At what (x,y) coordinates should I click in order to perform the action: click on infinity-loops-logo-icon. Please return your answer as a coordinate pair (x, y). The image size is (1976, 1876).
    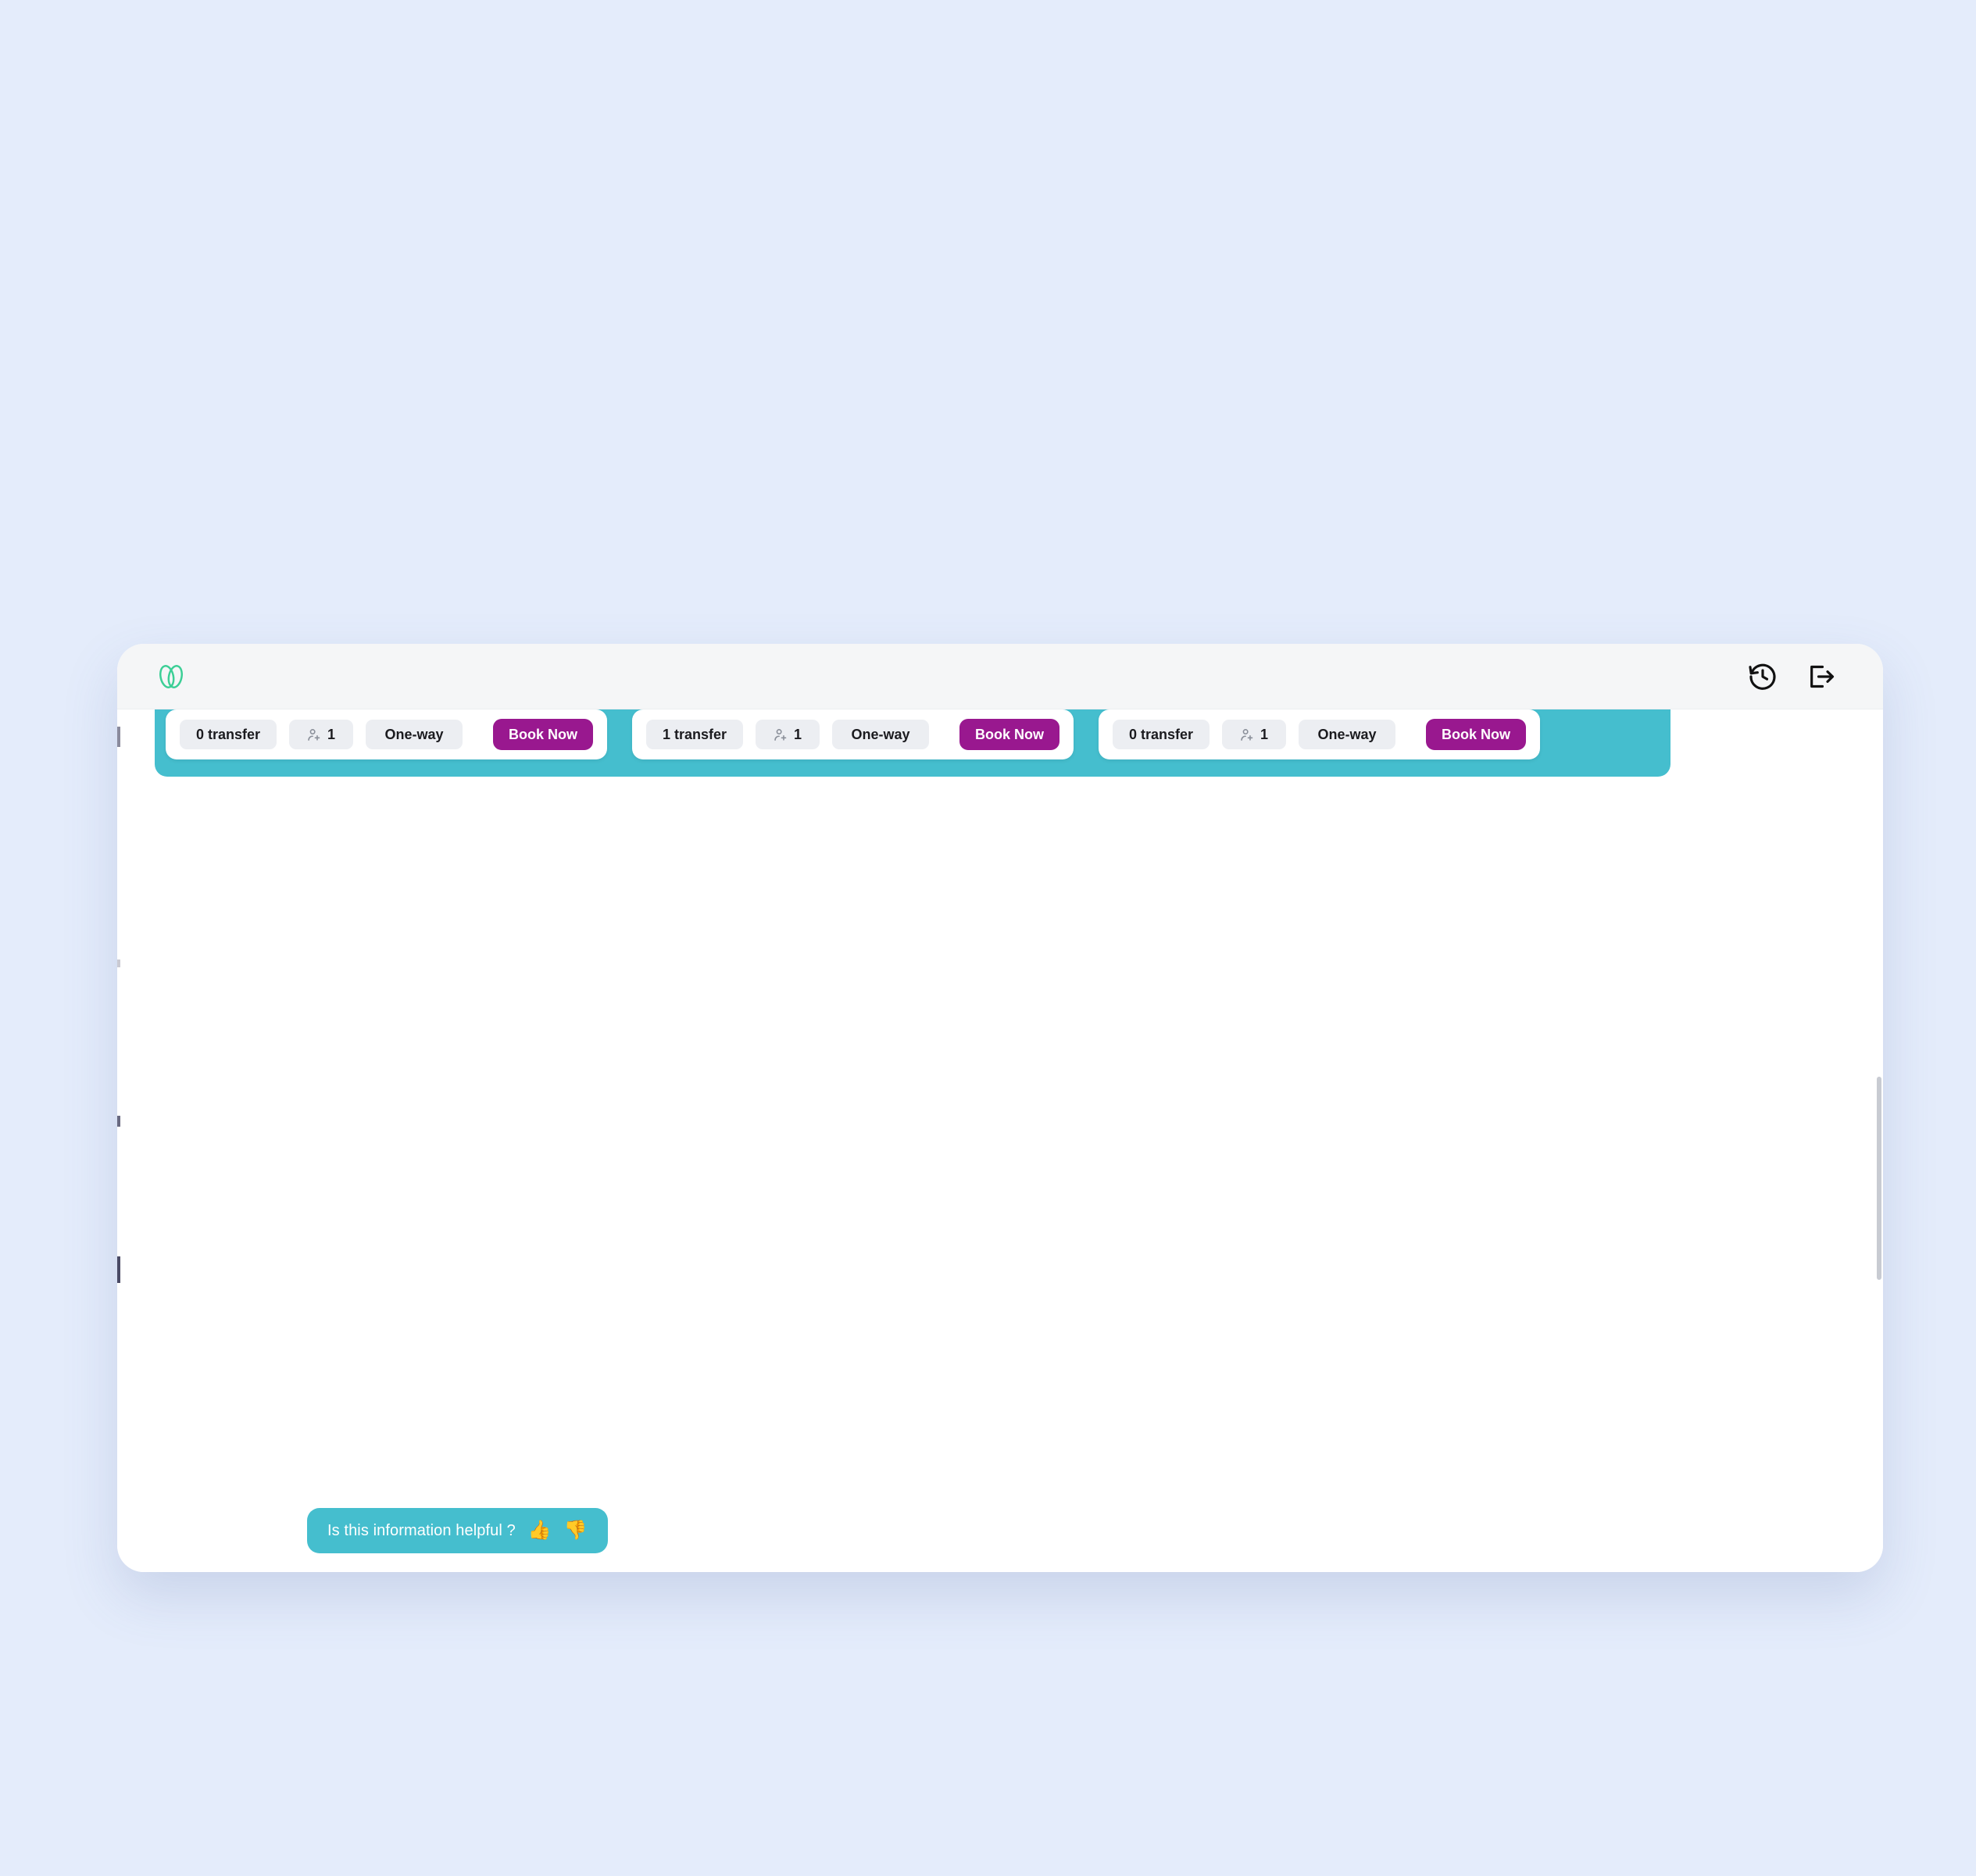
    Looking at the image, I should click on (171, 677).